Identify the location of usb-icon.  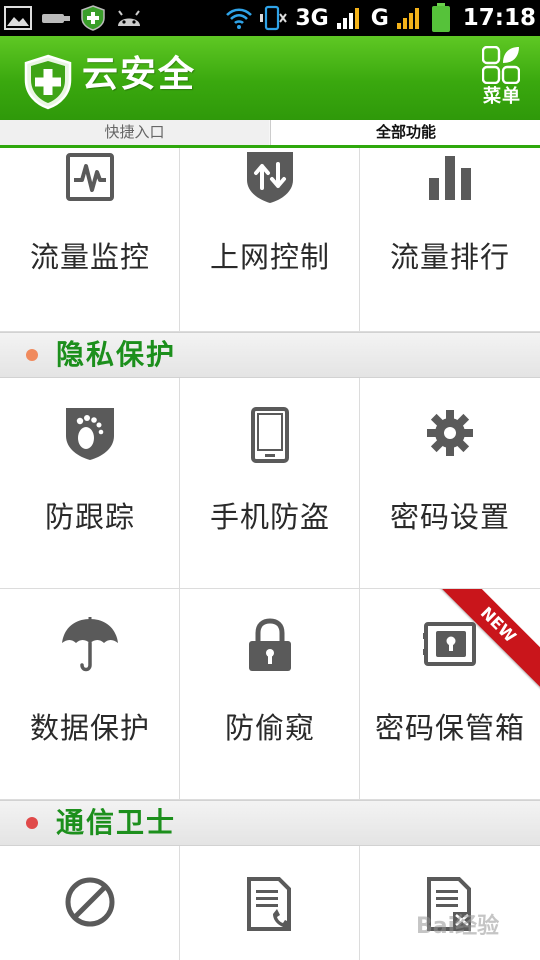
(56, 18).